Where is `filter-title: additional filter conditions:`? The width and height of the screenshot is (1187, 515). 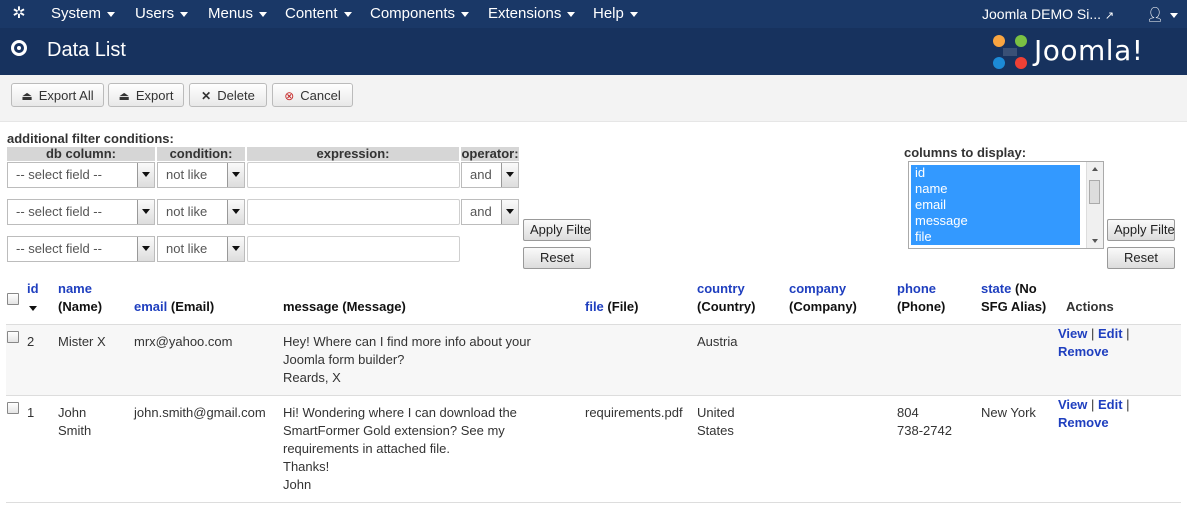
filter-title: additional filter conditions: is located at coordinates (90, 138).